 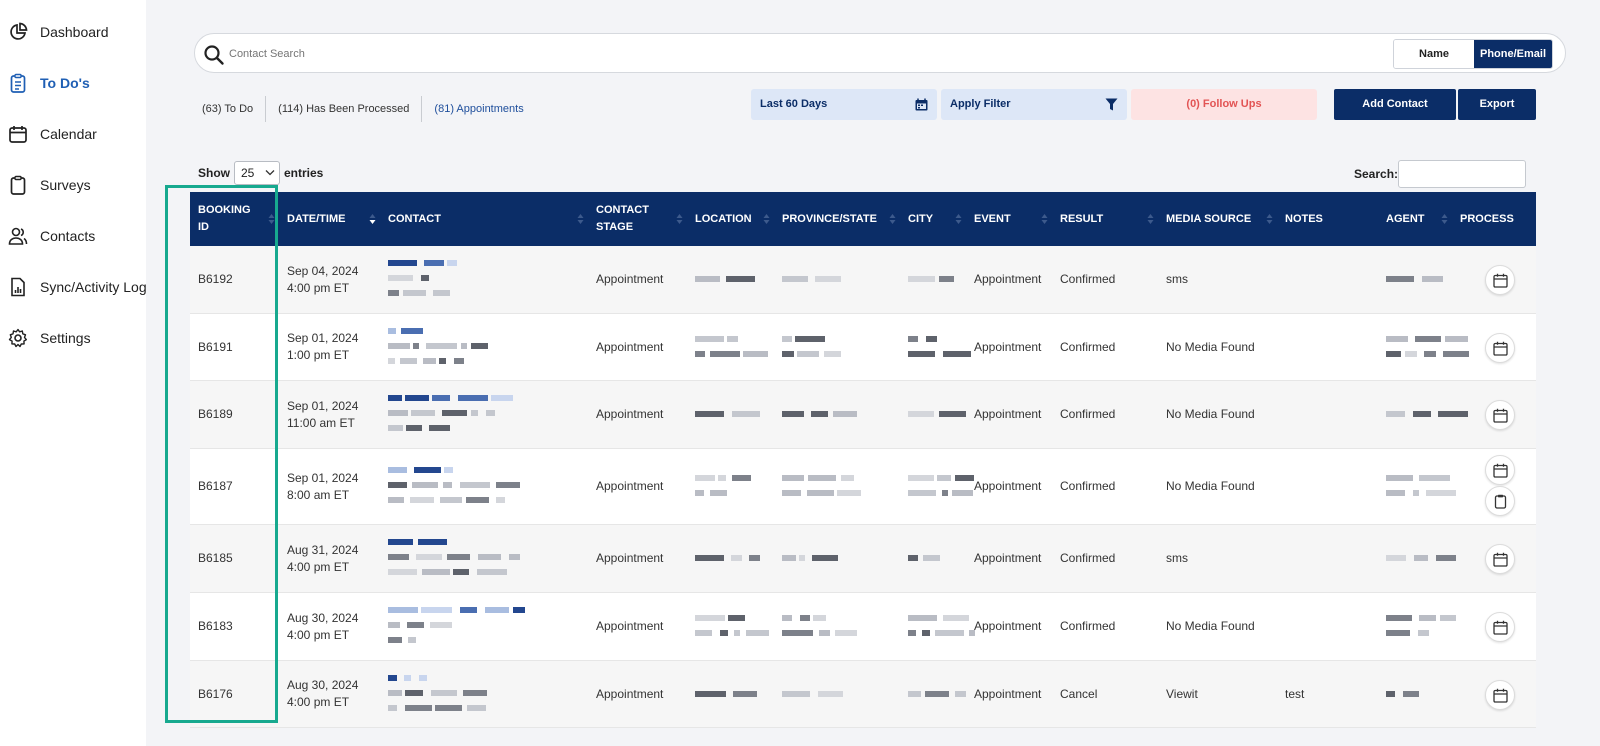 What do you see at coordinates (215, 486) in the screenshot?
I see `booking-id-cell: B6187` at bounding box center [215, 486].